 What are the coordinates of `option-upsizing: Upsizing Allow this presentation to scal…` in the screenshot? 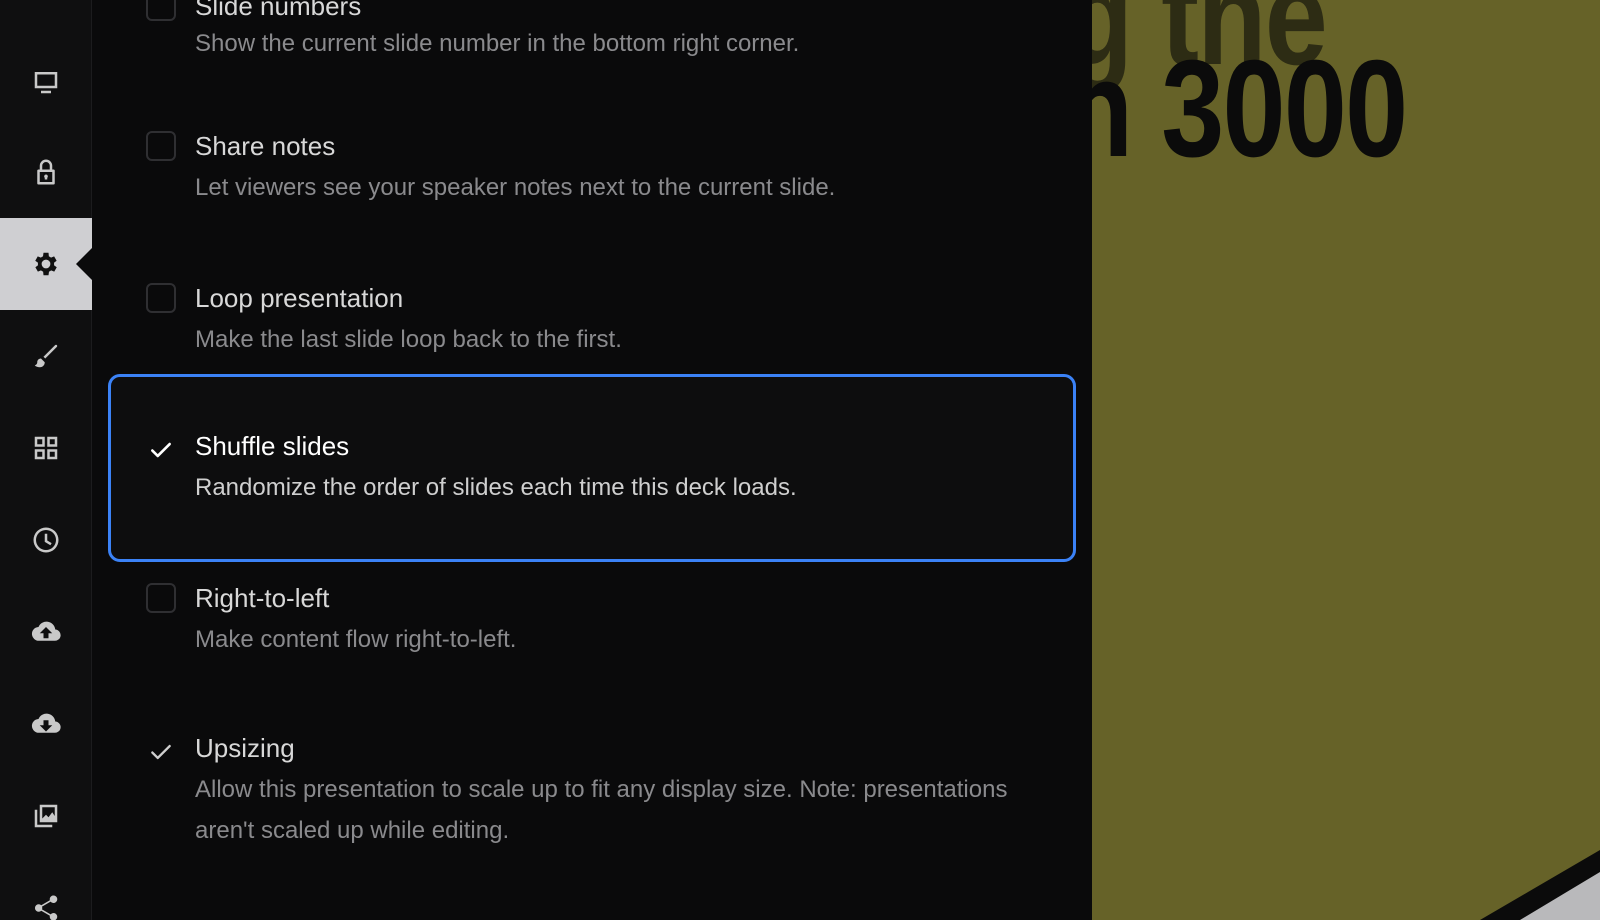 It's located at (592, 787).